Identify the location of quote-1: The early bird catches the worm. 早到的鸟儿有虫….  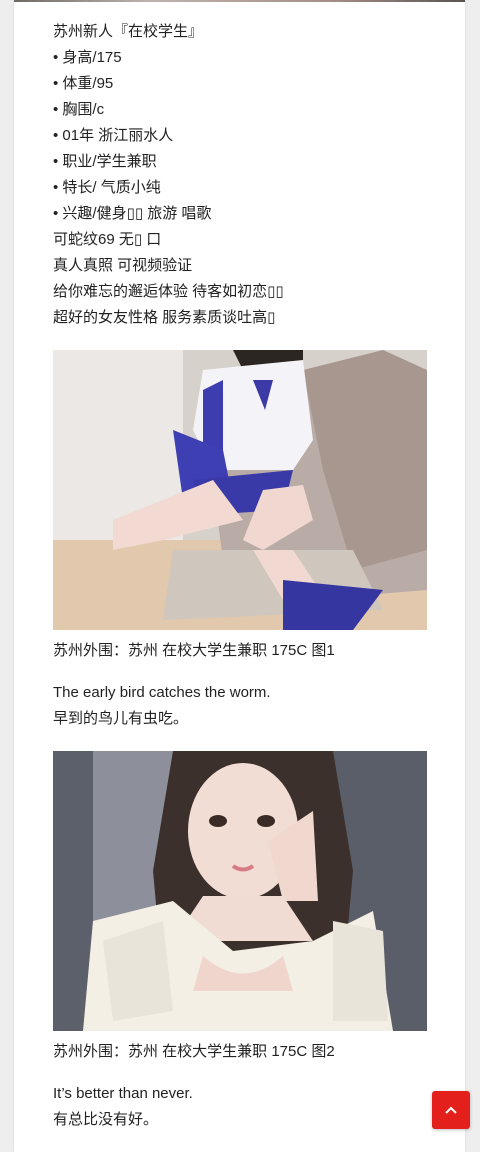
(240, 706).